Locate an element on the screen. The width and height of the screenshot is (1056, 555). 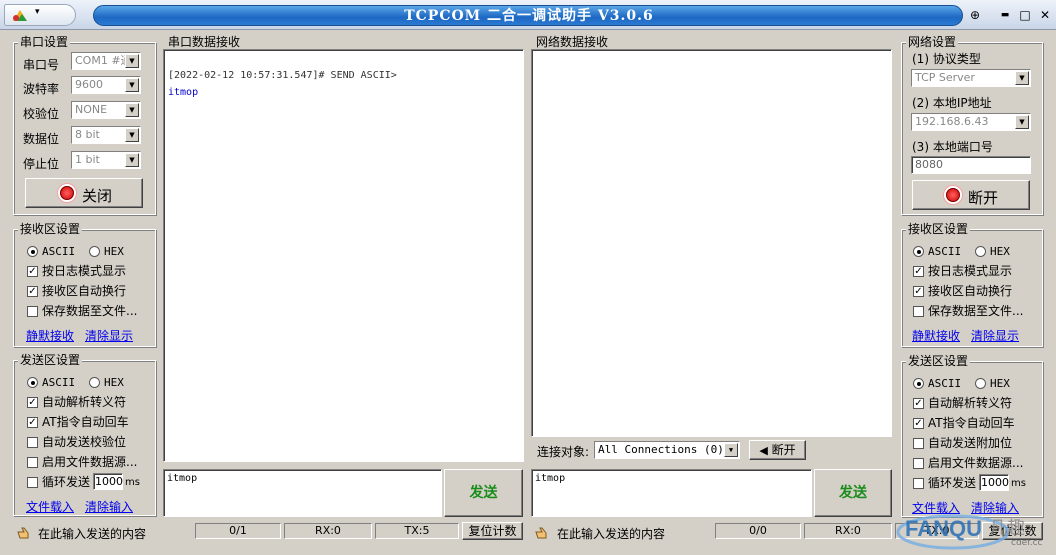
stopbits-label: 停止位 is located at coordinates (41, 164).